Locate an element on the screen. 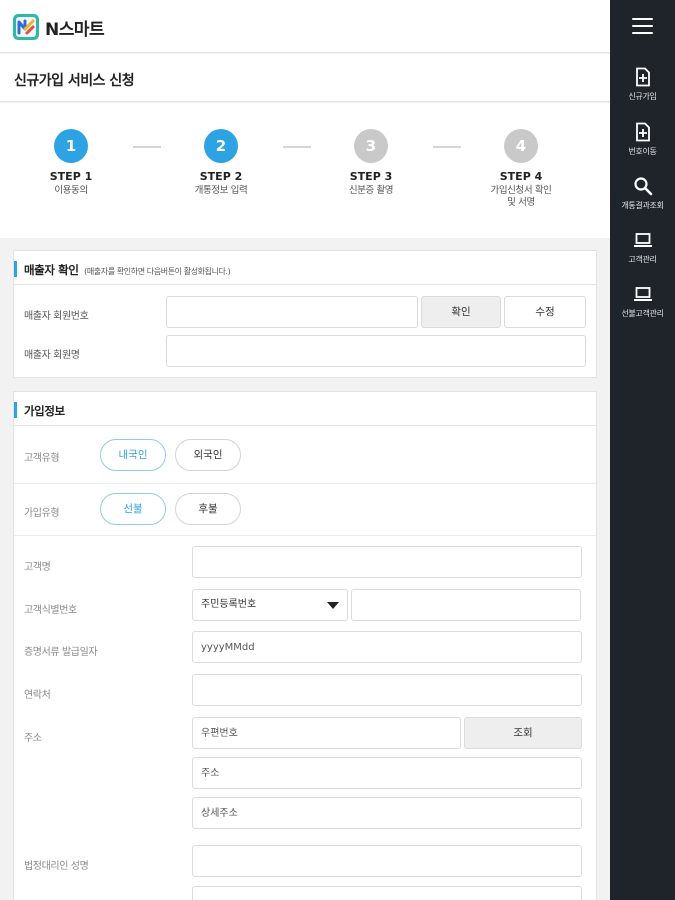 This screenshot has height=900, width=675. page-title: 신규가입 서비스 신청 is located at coordinates (74, 81).